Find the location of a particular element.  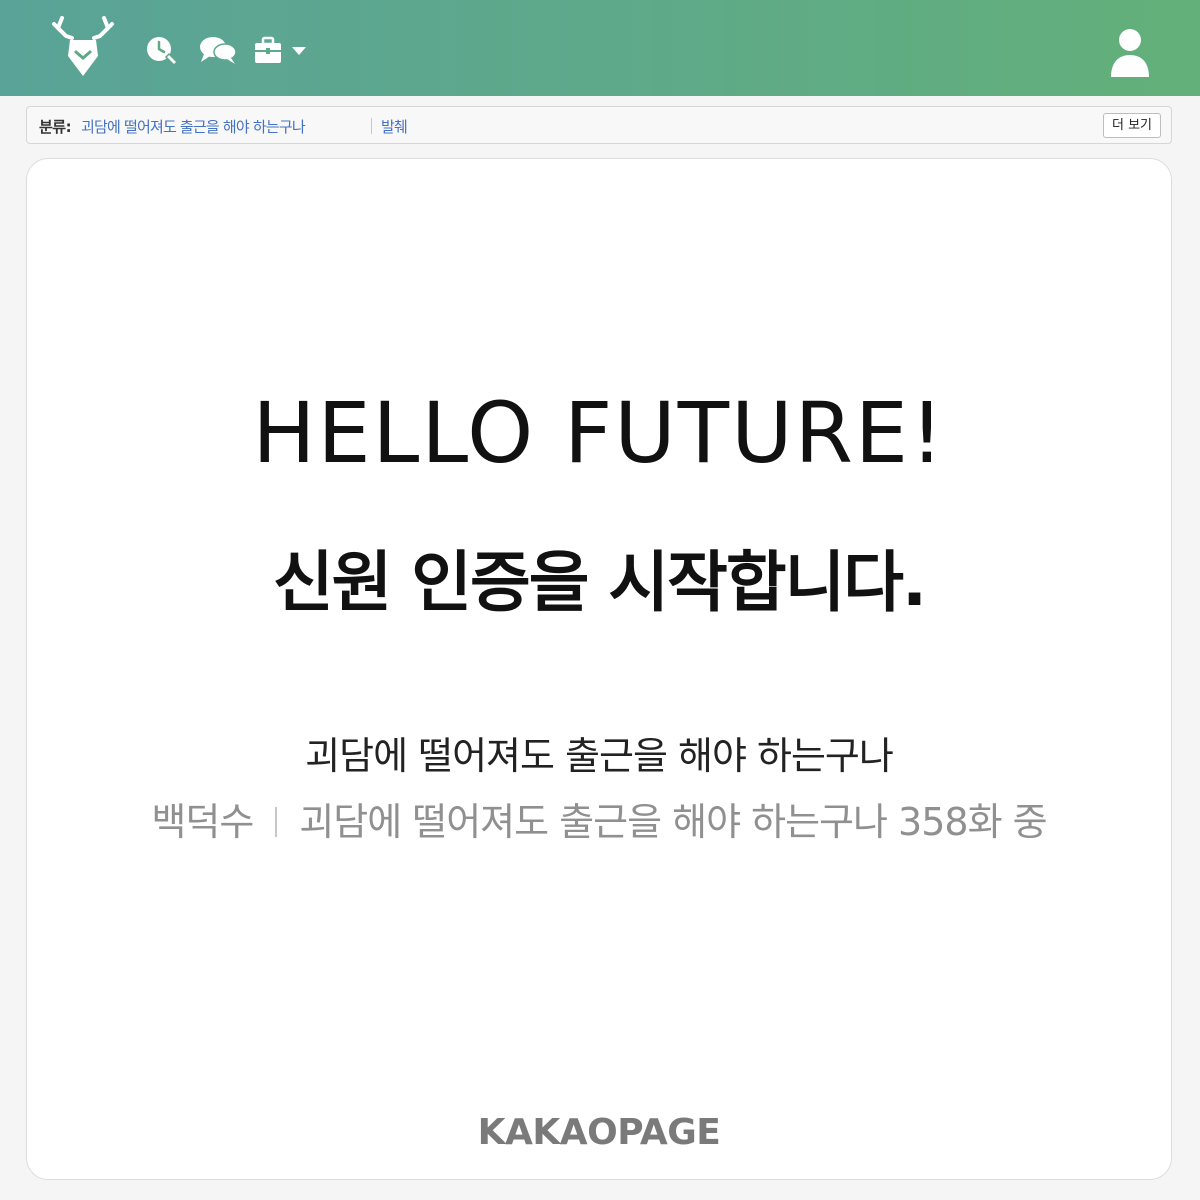

top-navigation-bar is located at coordinates (600, 48).